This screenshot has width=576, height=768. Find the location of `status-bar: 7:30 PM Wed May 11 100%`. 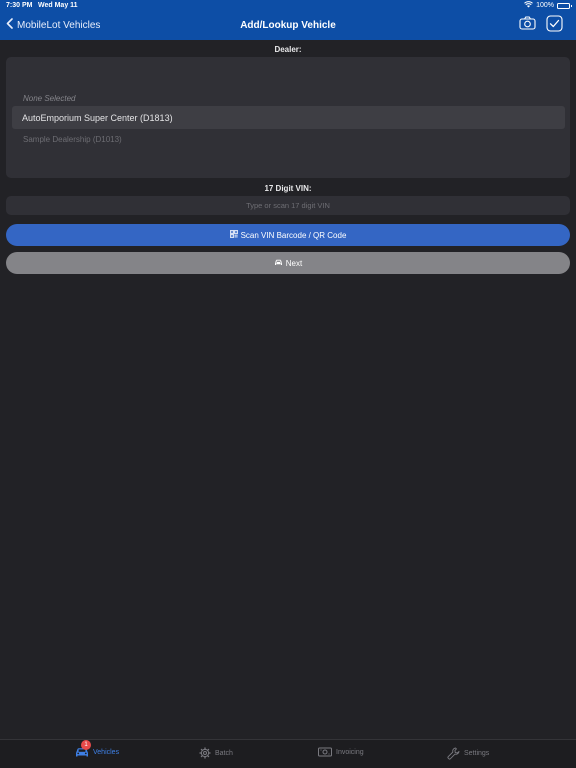

status-bar: 7:30 PM Wed May 11 100% is located at coordinates (288, 6).